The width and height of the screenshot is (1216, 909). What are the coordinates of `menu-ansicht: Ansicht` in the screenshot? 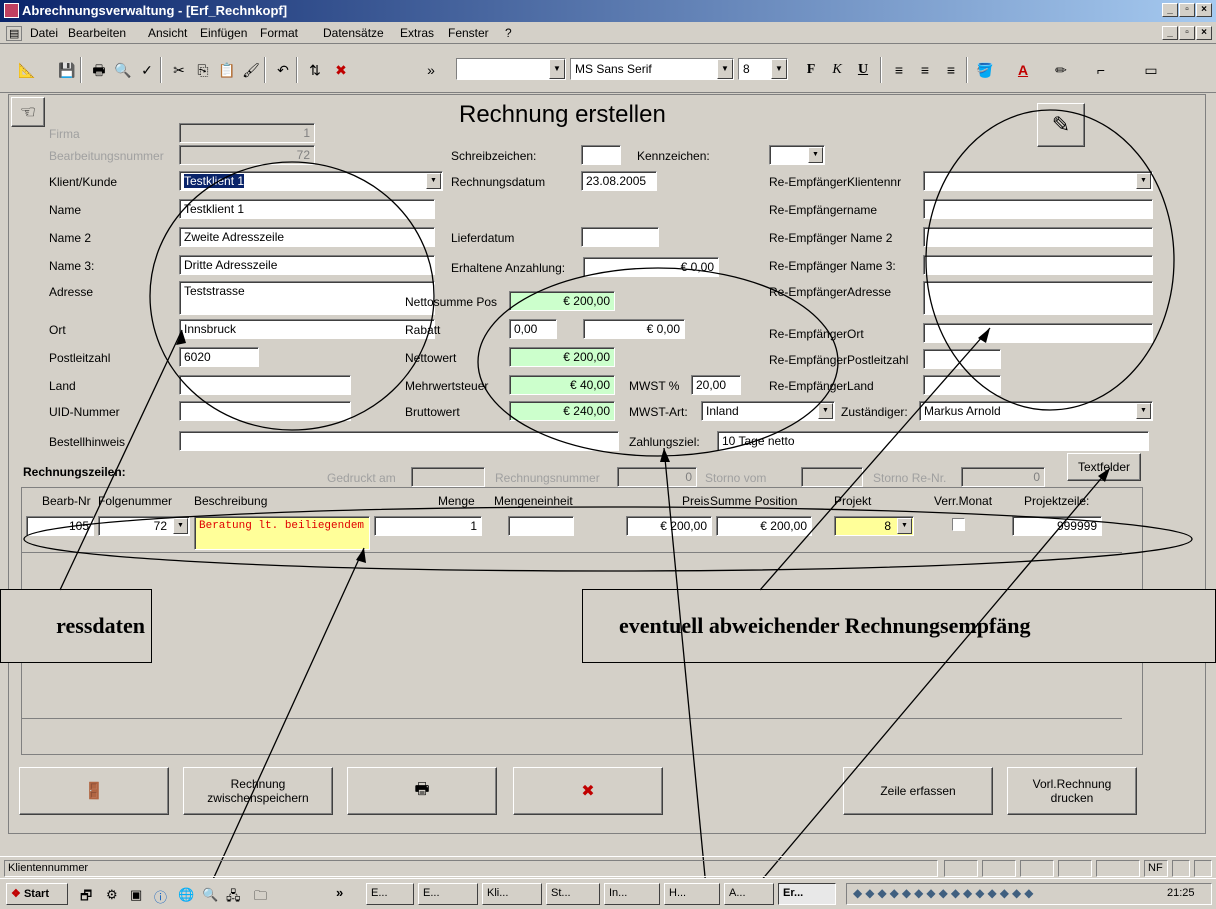 It's located at (167, 33).